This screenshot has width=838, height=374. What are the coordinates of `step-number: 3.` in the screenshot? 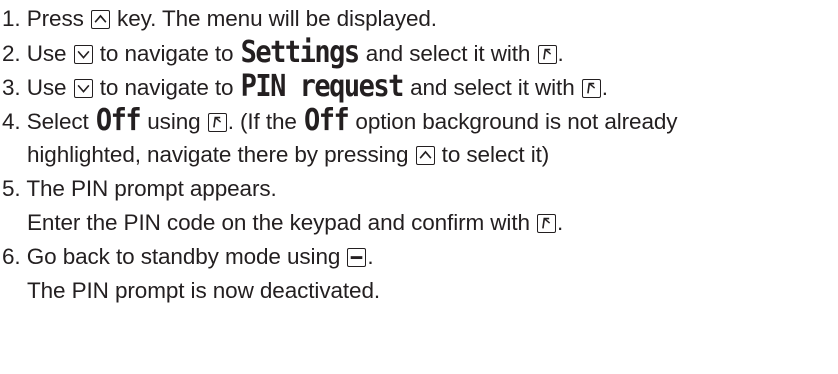 It's located at (11, 87).